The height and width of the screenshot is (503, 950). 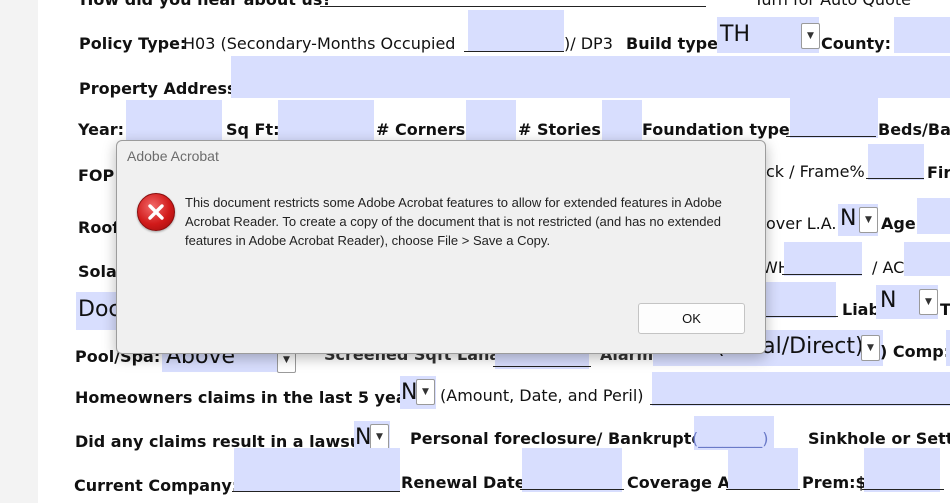 I want to click on over-la-chevron-down-icon: ▼, so click(x=868, y=220).